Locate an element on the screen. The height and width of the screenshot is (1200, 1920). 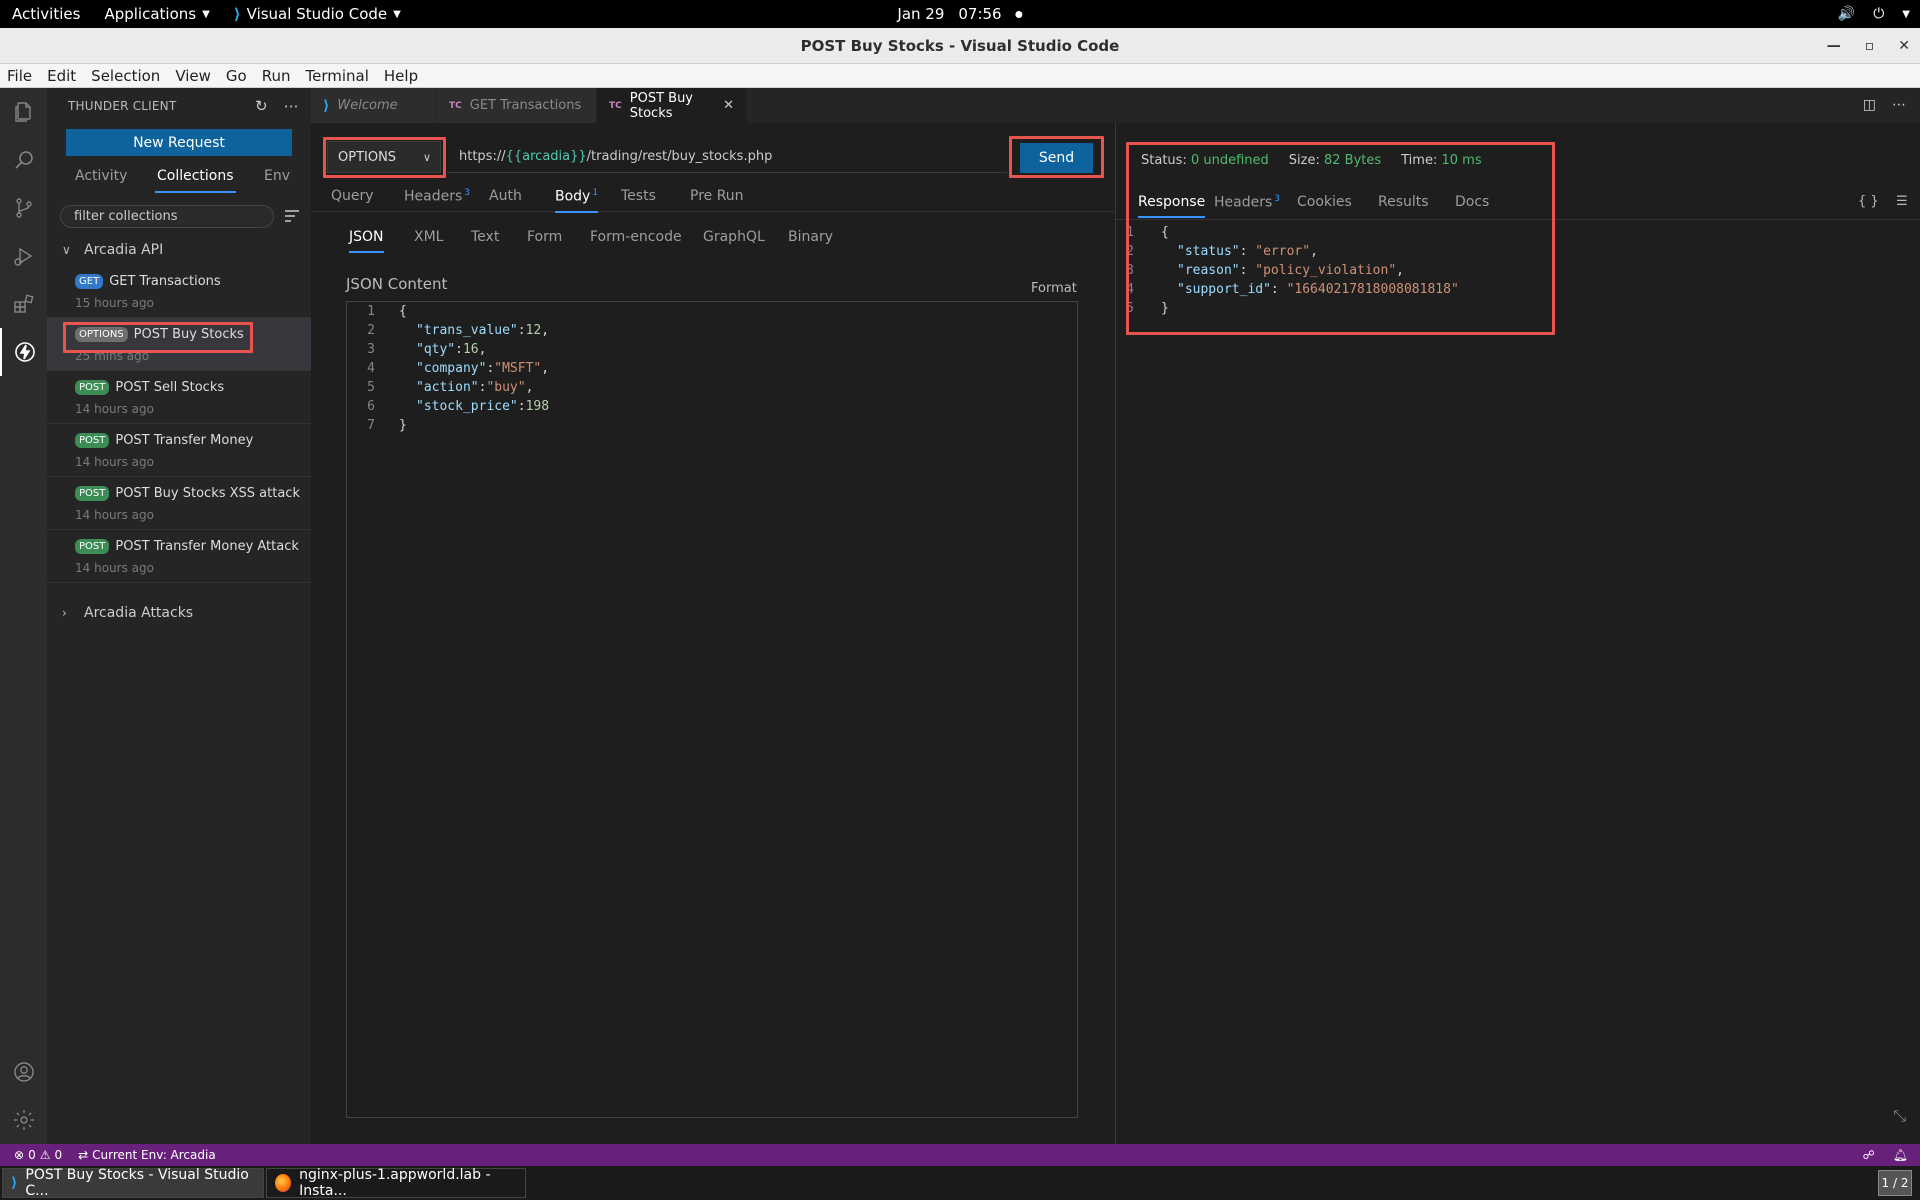
request-tabs: Query Headers 3 Auth Body 1 Tests Pre Run is located at coordinates (713, 197).